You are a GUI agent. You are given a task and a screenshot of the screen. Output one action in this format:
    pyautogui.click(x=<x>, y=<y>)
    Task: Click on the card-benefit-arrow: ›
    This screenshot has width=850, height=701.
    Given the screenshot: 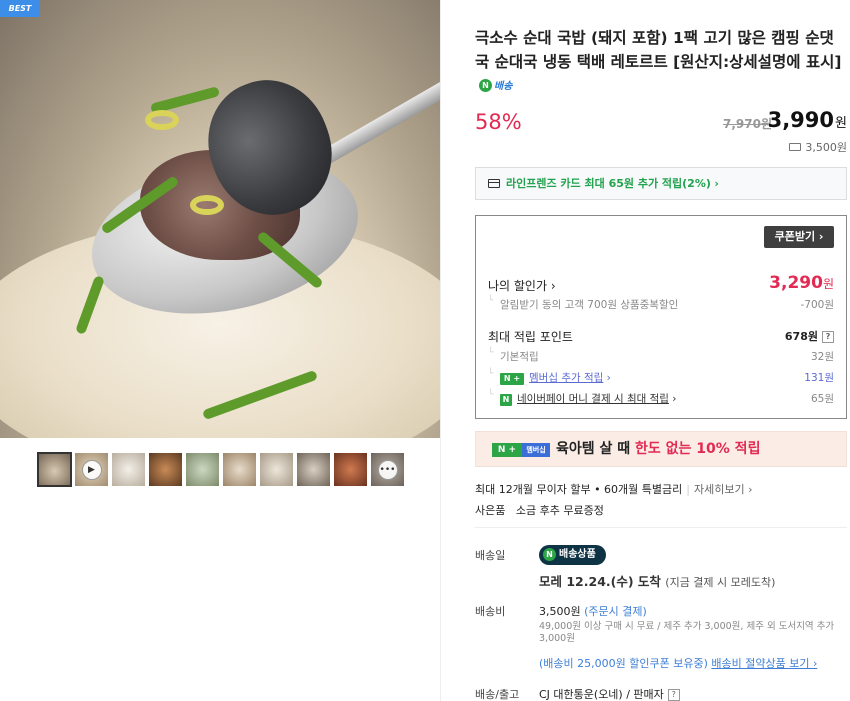 What is the action you would take?
    pyautogui.click(x=716, y=183)
    